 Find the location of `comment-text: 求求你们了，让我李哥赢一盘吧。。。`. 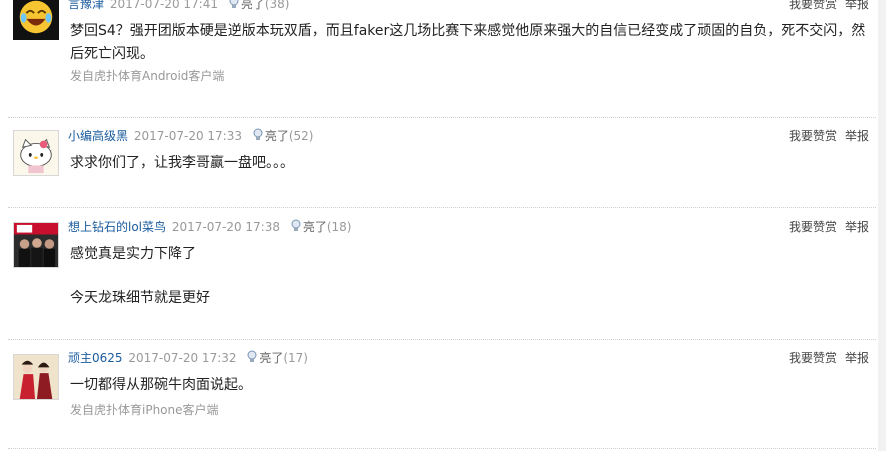

comment-text: 求求你们了，让我李哥赢一盘吧。。。 is located at coordinates (182, 163).